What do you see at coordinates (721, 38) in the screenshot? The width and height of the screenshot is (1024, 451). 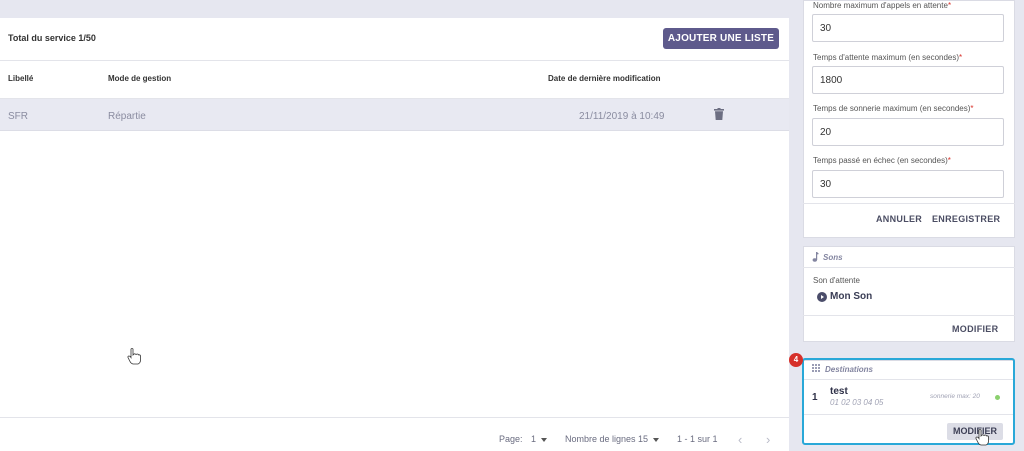 I see `add-list-button: AJOUTER UNE LISTE` at bounding box center [721, 38].